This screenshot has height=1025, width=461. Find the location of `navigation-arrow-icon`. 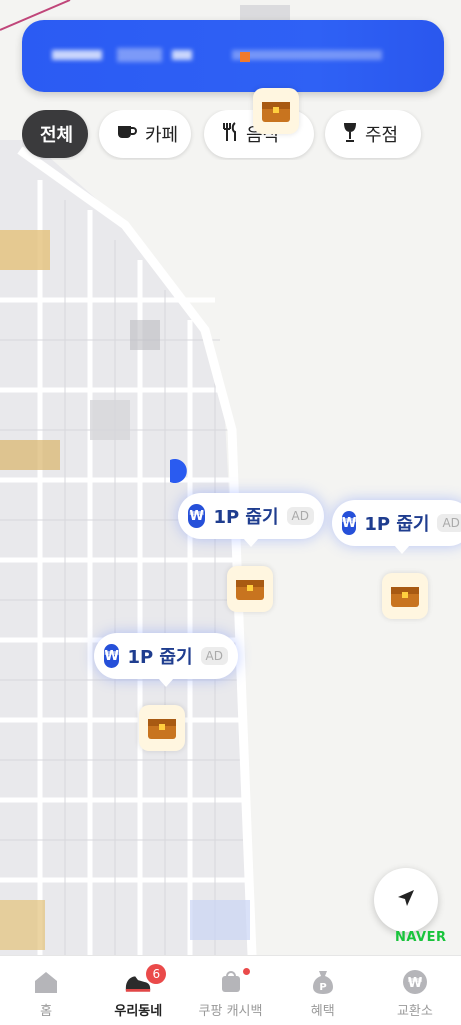

navigation-arrow-icon is located at coordinates (406, 900).